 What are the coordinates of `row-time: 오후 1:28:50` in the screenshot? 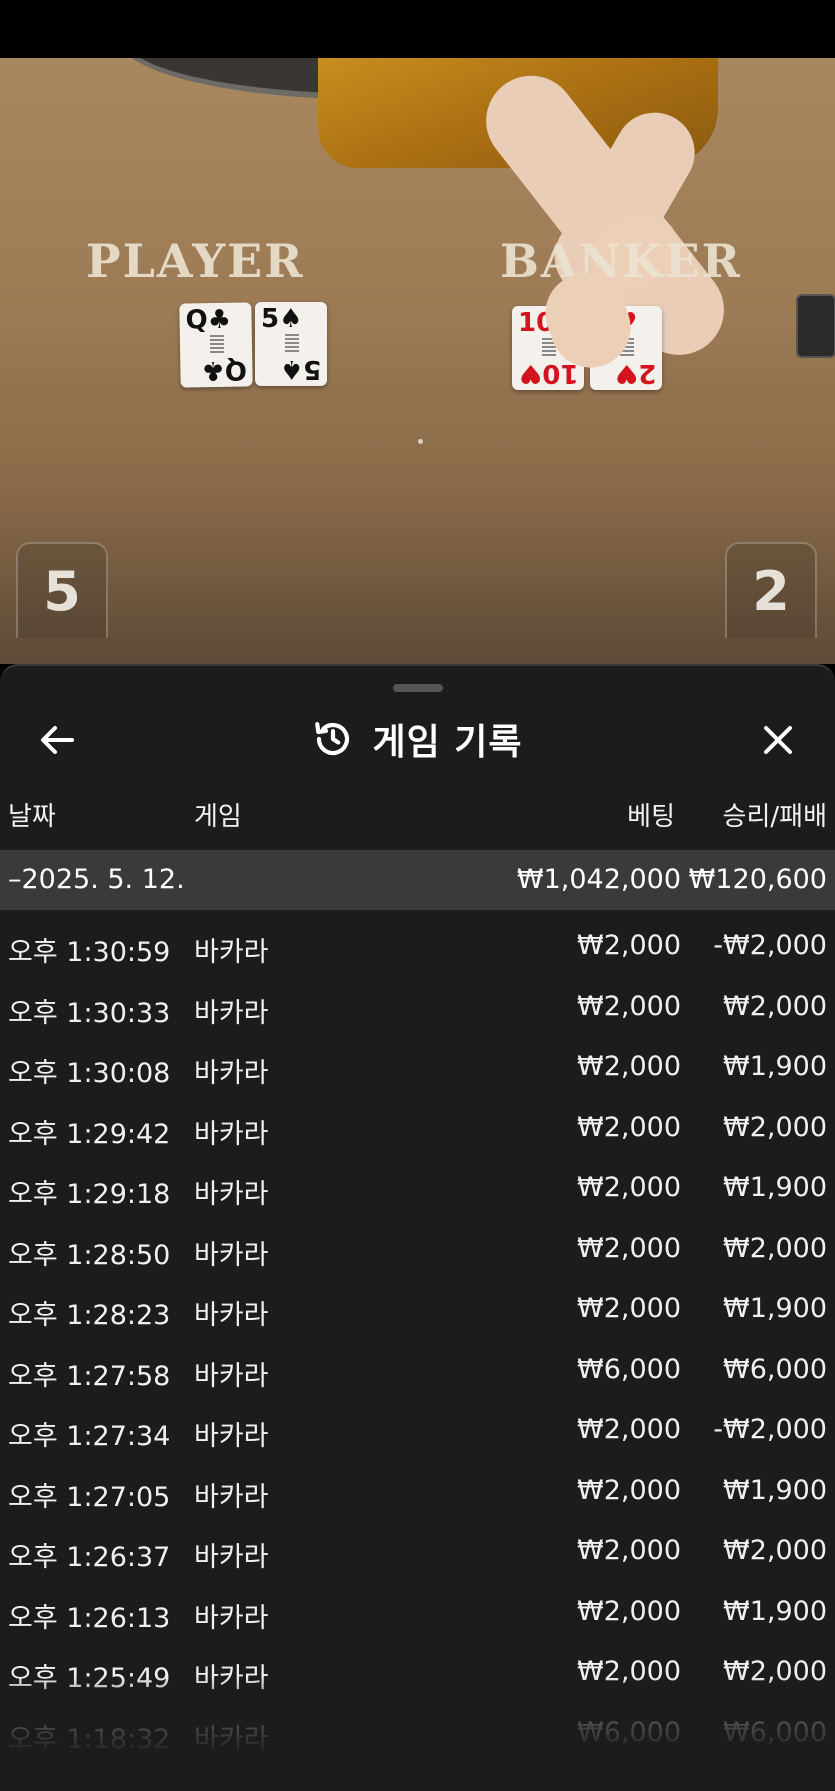 It's located at (89, 1255).